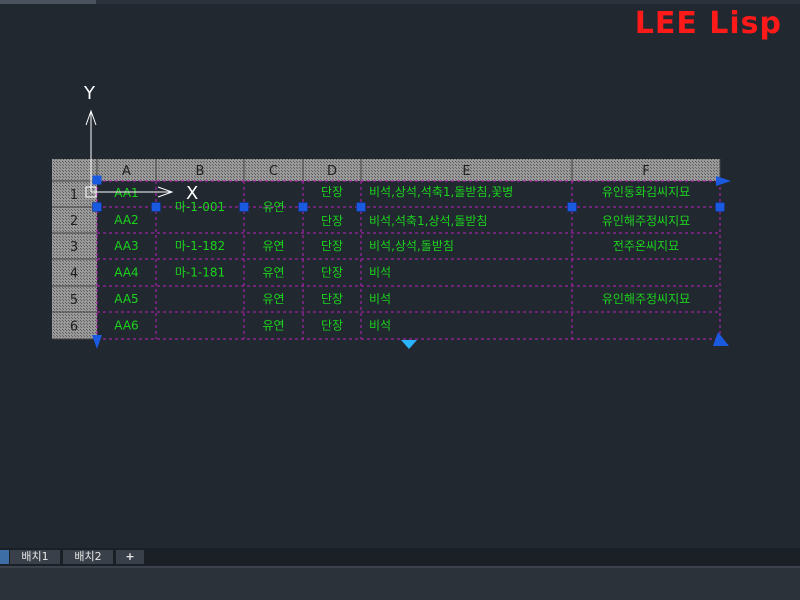 This screenshot has height=600, width=800. I want to click on cell-r3-f: 전주온씨지묘, so click(646, 246).